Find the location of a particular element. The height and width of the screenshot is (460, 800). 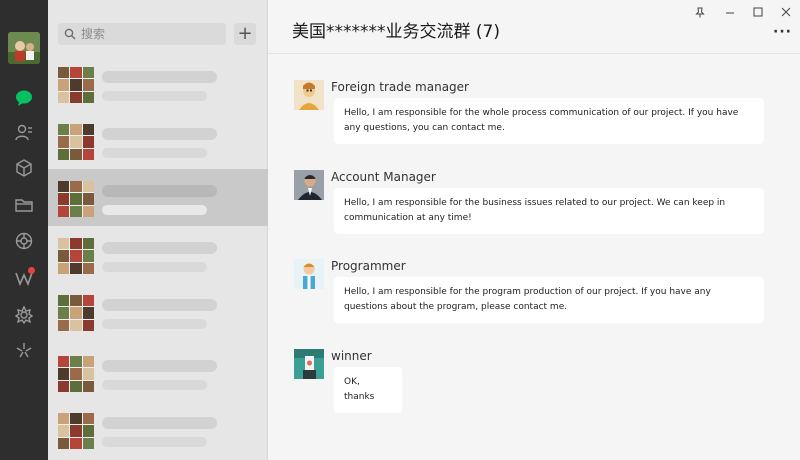

nav-rail is located at coordinates (24, 230).